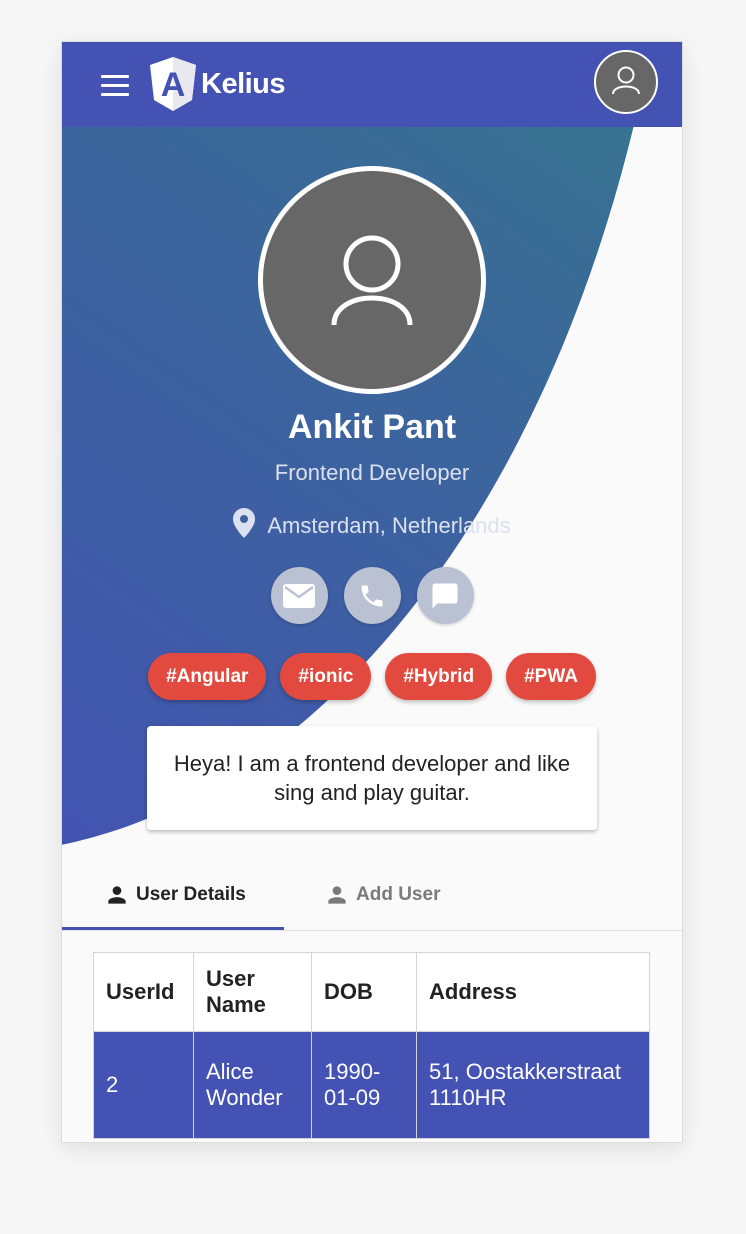  I want to click on location-pin-icon, so click(244, 523).